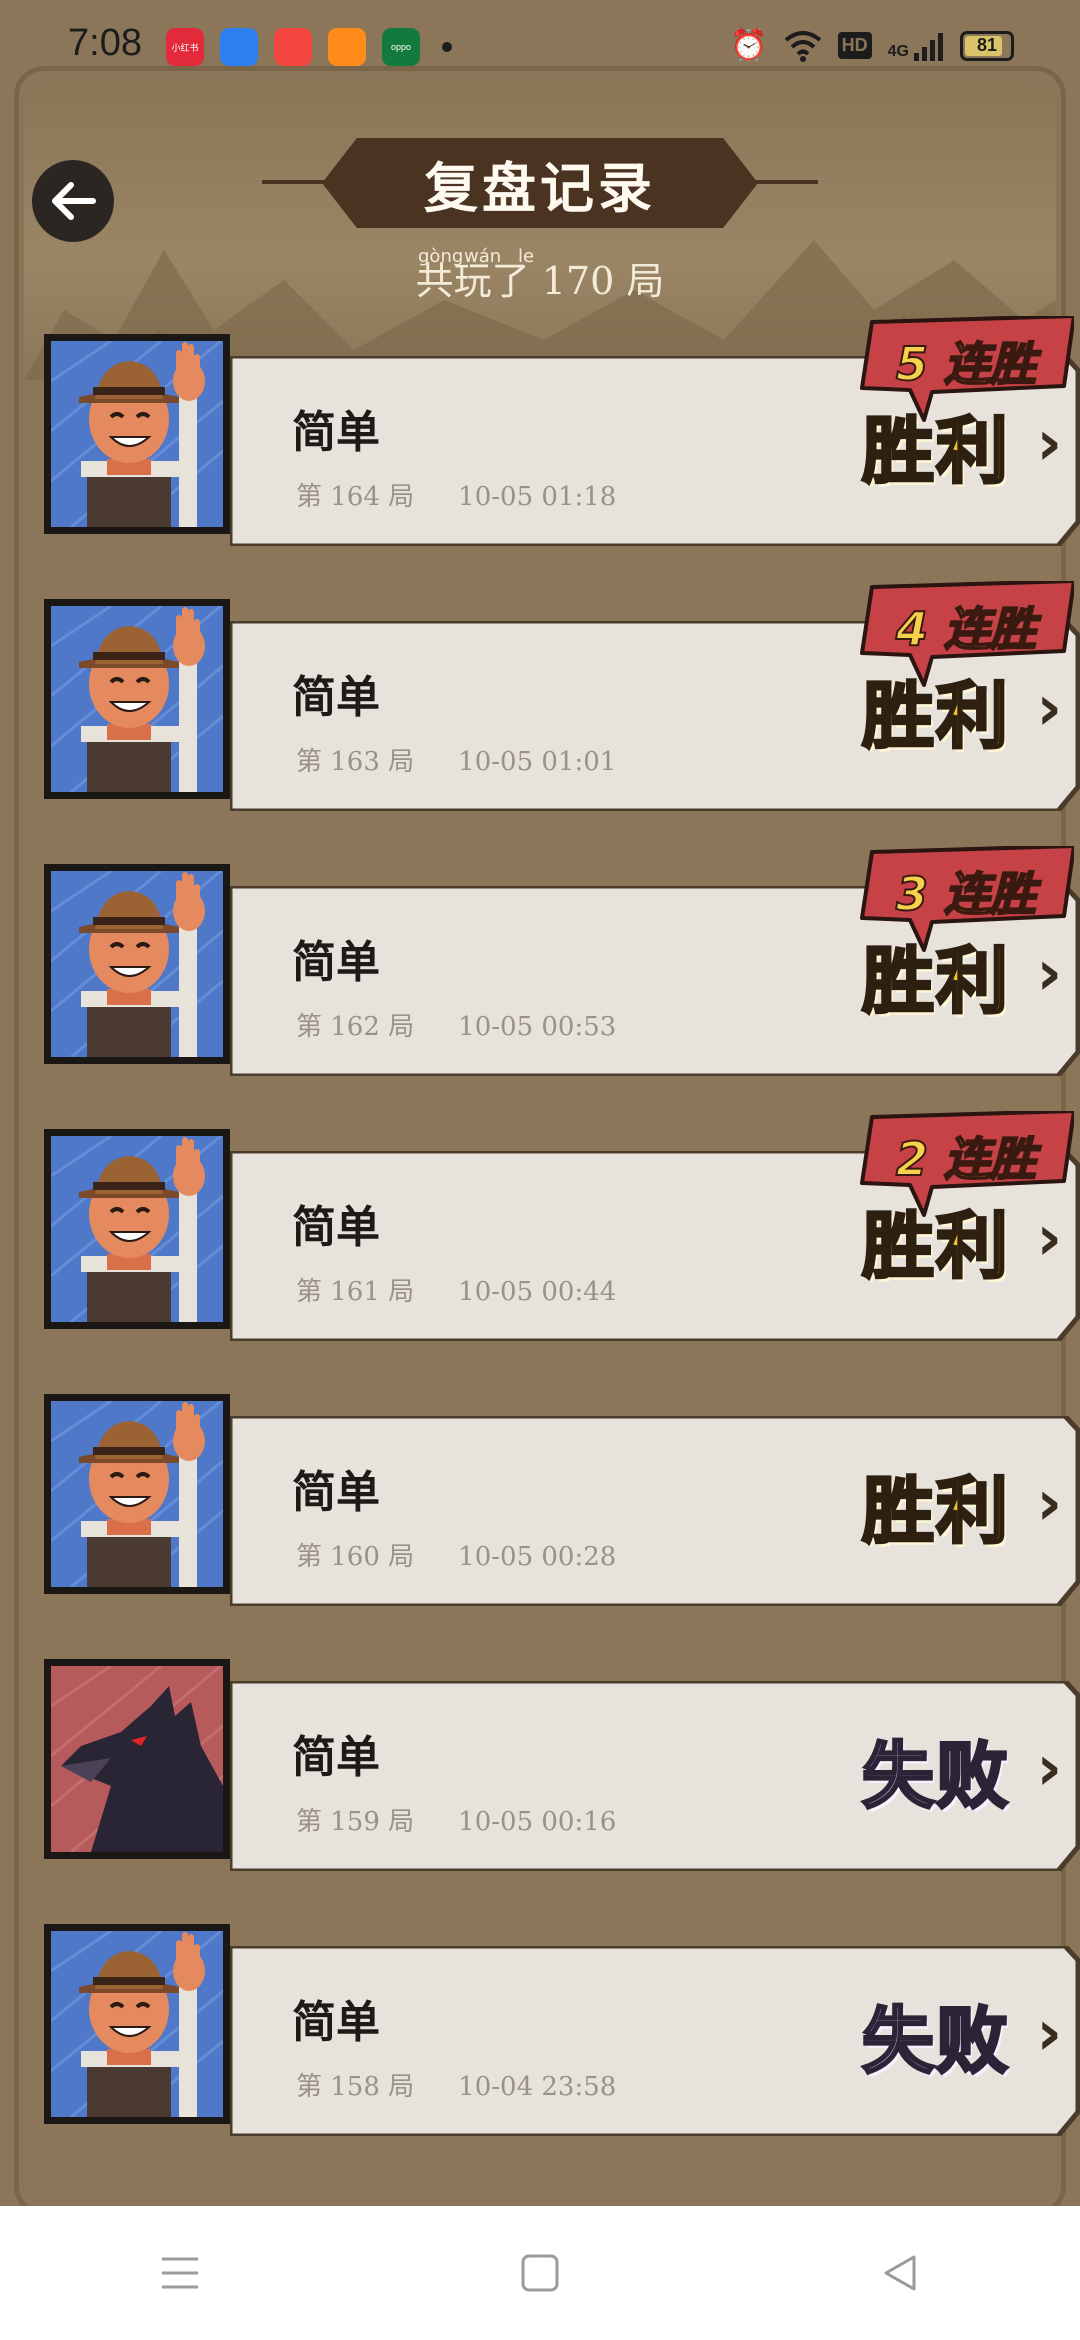 The width and height of the screenshot is (1080, 2340). I want to click on wifi-icon, so click(802, 46).